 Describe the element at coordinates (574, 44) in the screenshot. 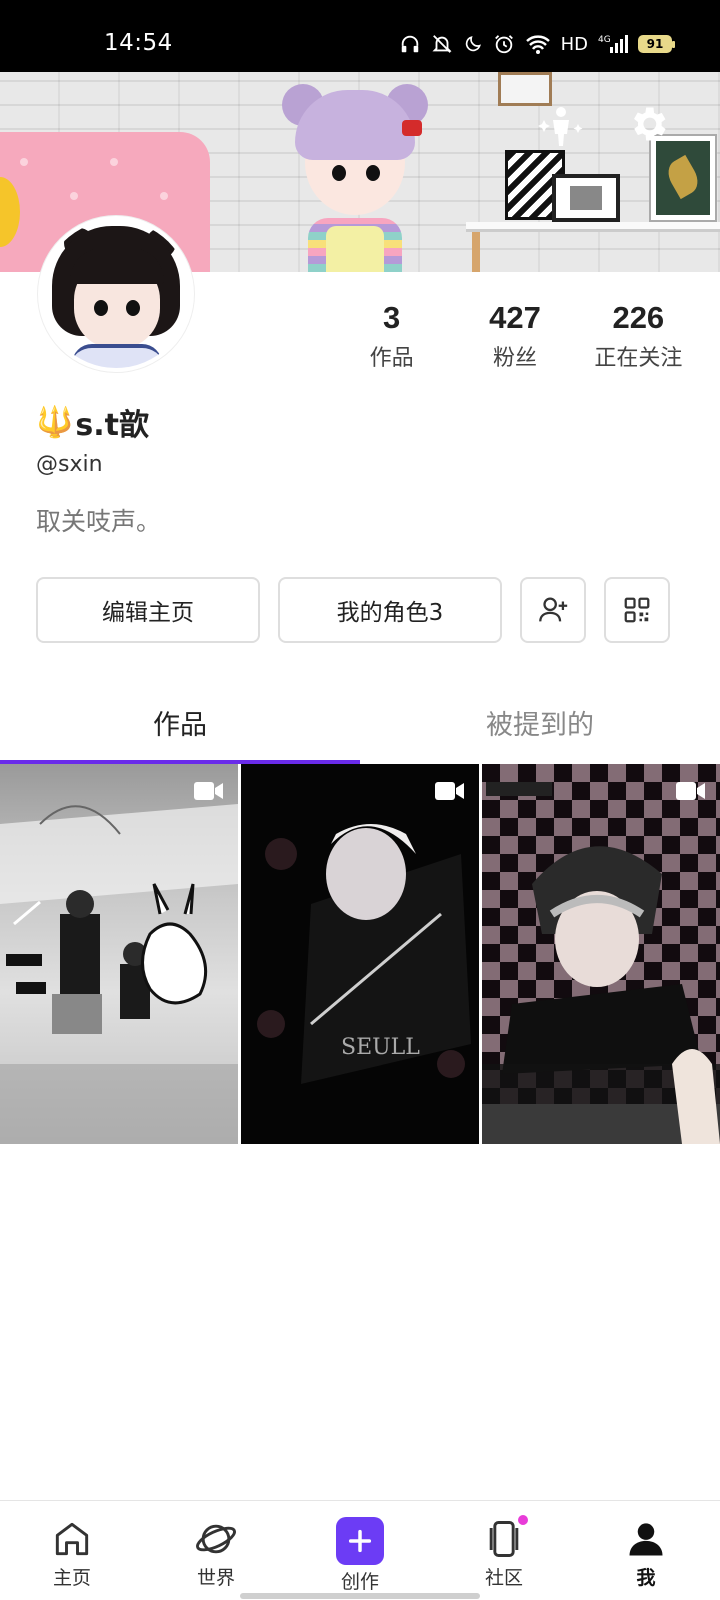

I see `network-label: HD` at that location.